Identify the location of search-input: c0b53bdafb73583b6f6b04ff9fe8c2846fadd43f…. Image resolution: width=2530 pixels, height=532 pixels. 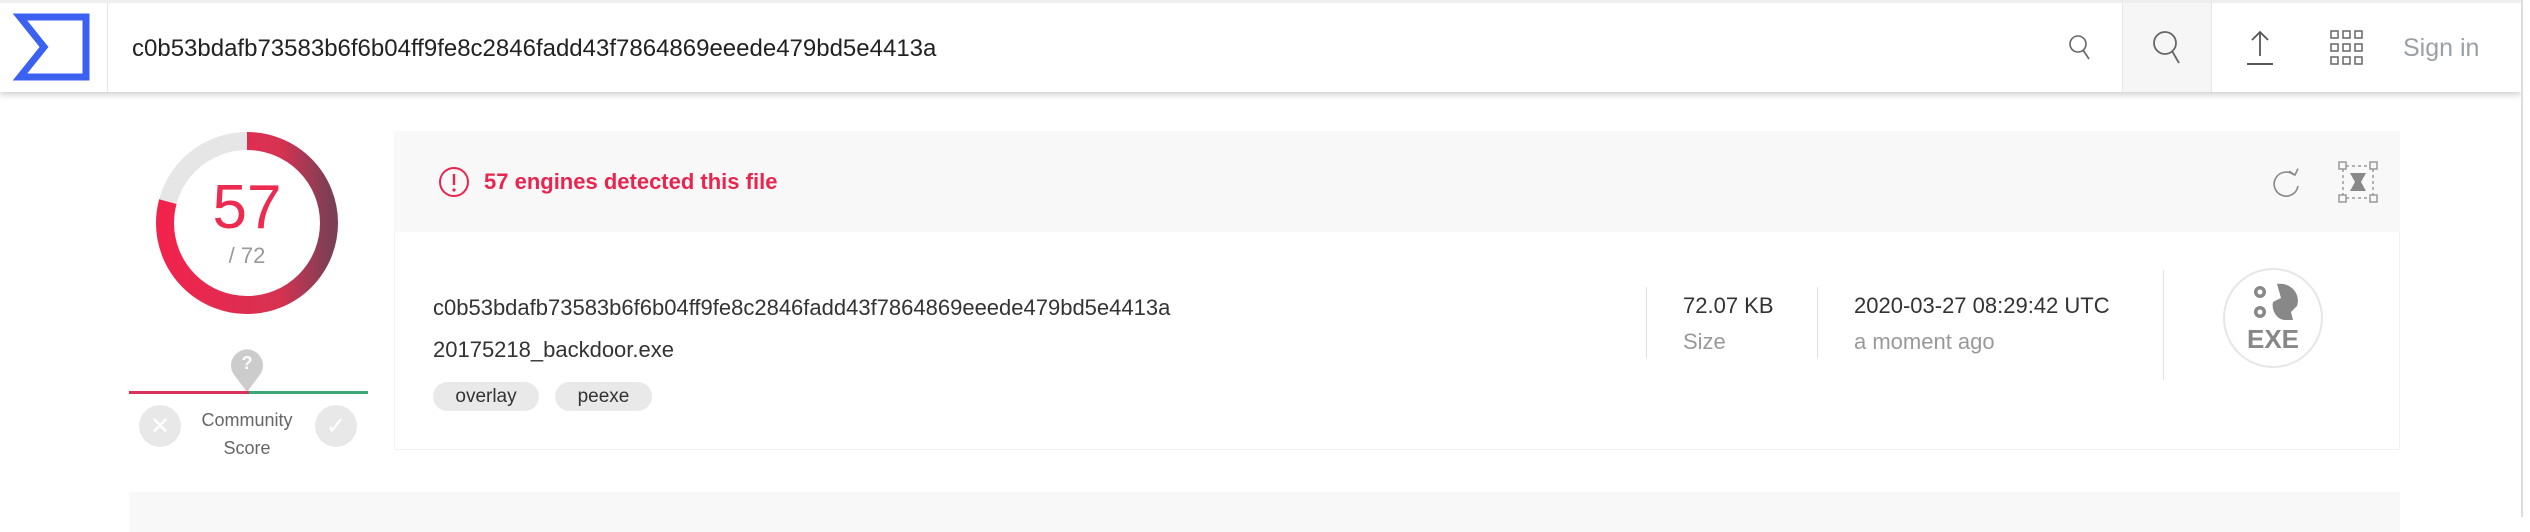
(534, 49).